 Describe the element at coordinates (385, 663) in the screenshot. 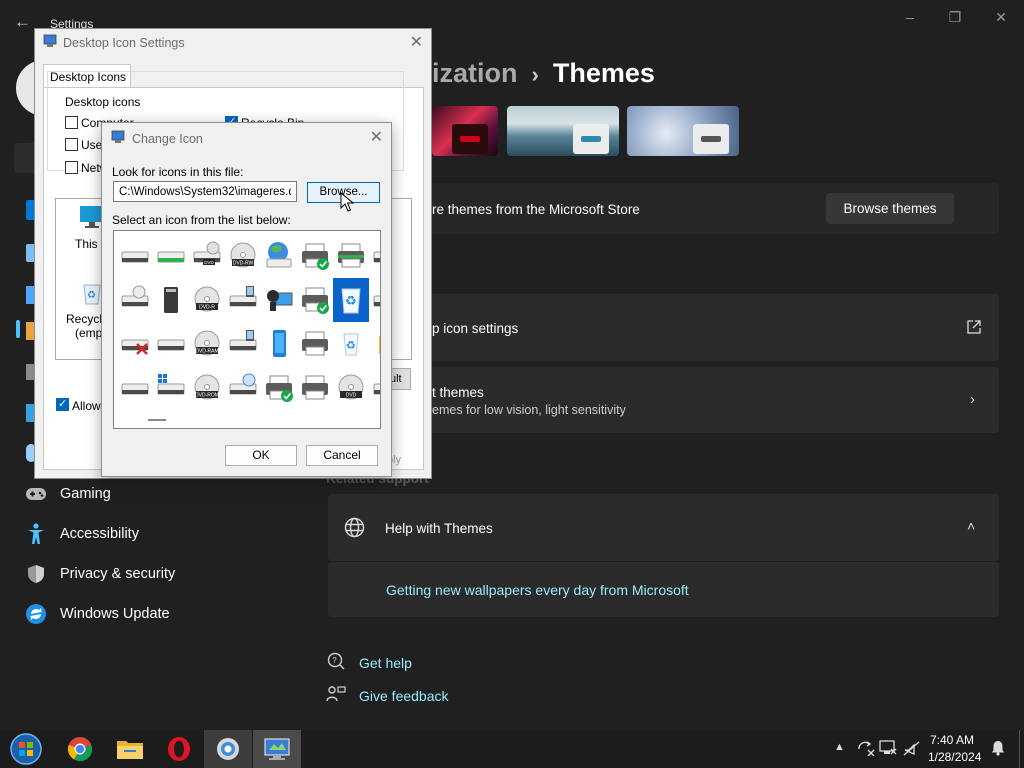

I see `get-help-label: Get help` at that location.